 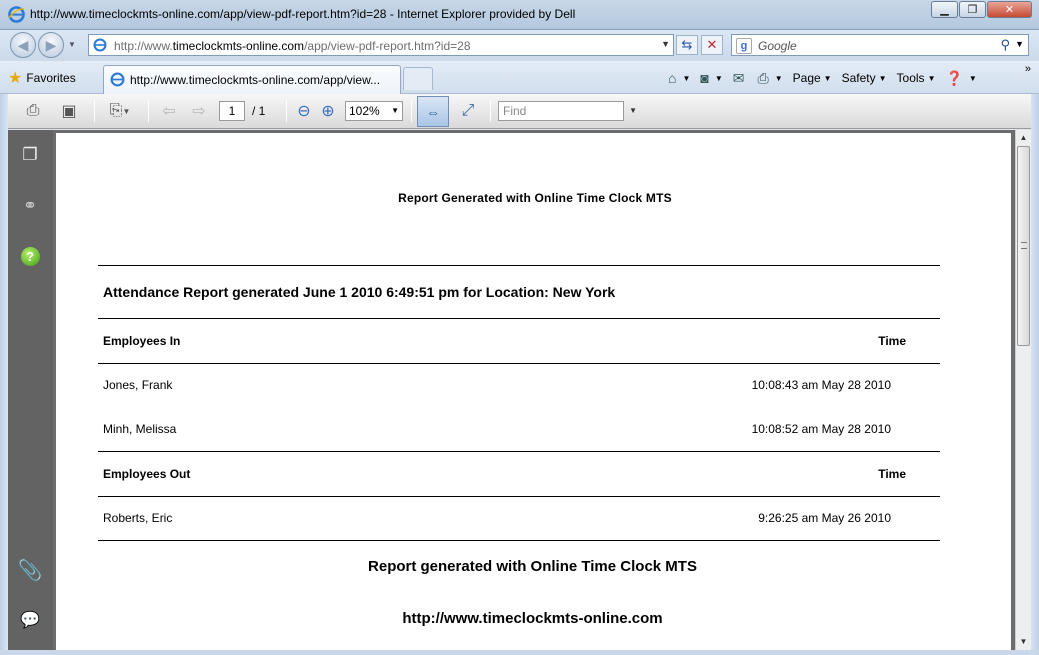 I want to click on employees-out-header: Employees Out Time, so click(x=504, y=475).